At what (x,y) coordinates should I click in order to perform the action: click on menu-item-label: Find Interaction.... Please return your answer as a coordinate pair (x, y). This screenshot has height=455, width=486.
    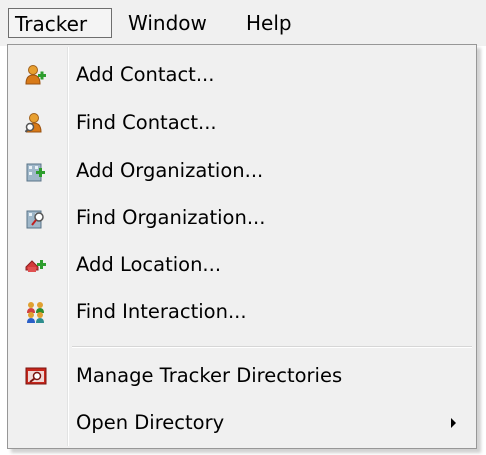
    Looking at the image, I should click on (161, 311).